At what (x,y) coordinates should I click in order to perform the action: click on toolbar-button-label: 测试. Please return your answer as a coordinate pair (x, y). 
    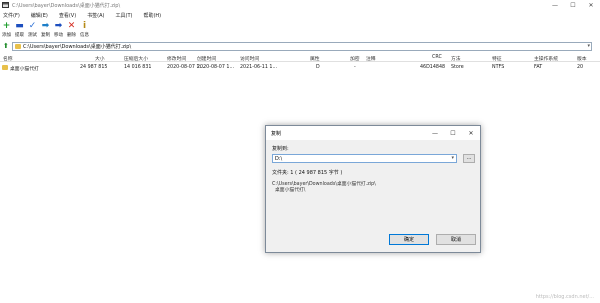
    Looking at the image, I should click on (32, 35).